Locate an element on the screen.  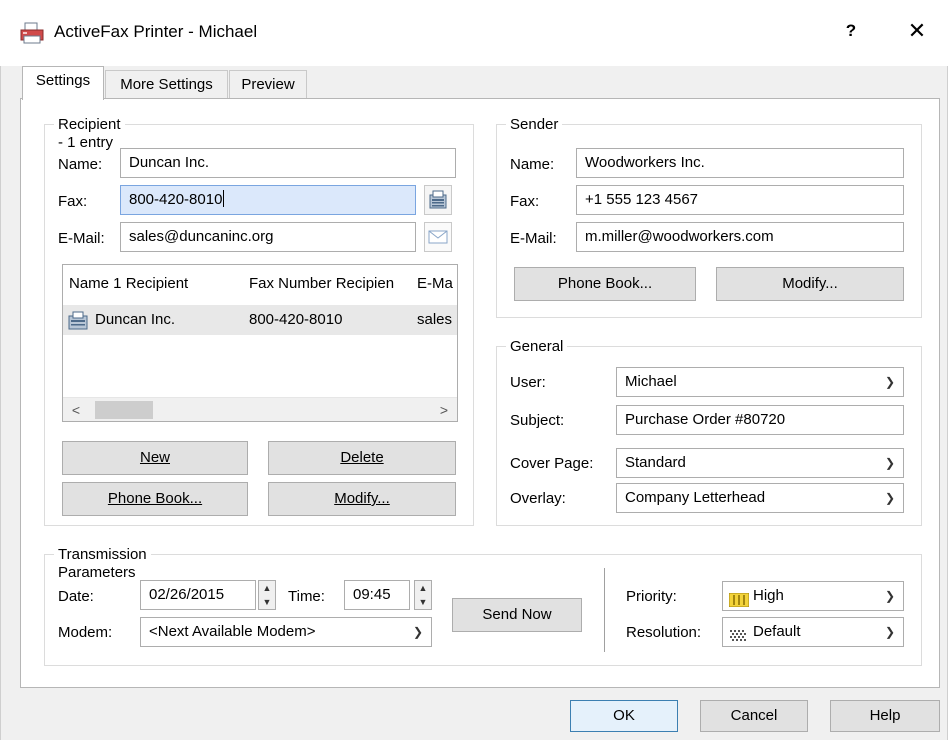
priority-bars-icon is located at coordinates (739, 599).